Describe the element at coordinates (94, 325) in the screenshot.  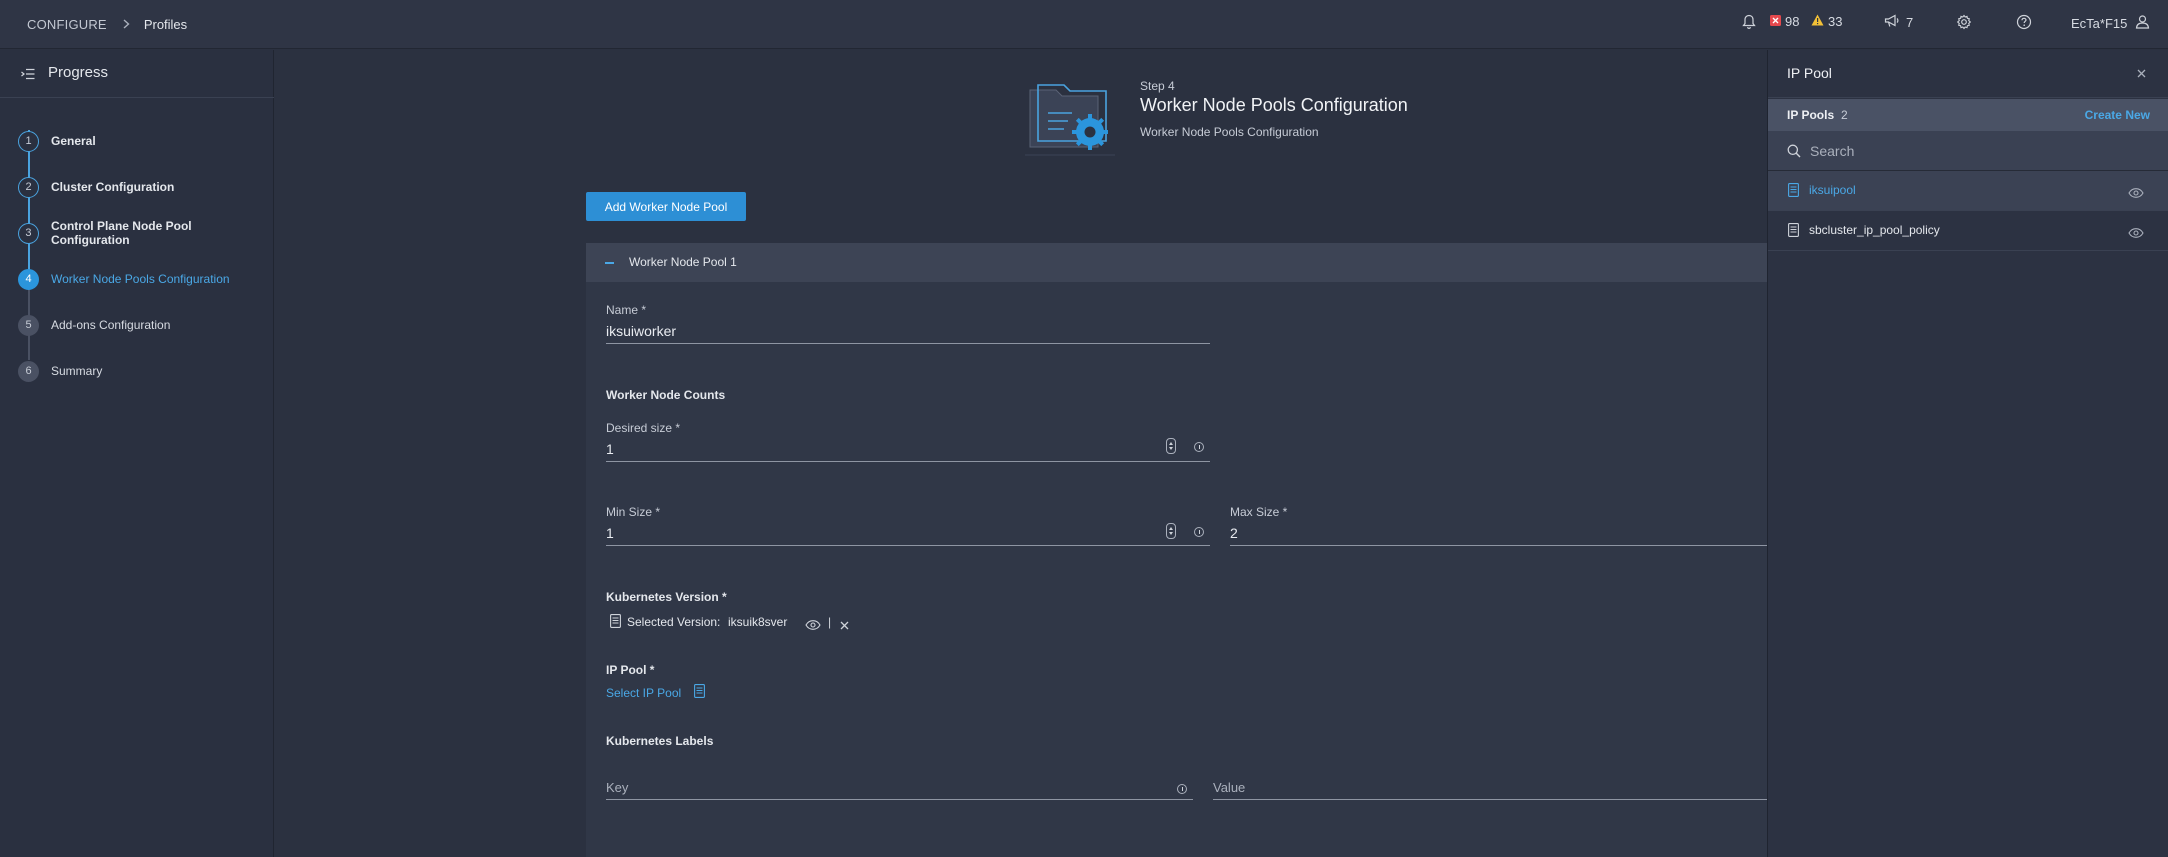
I see `step-add-ons-configuration: 5 Add-ons Configuration` at that location.